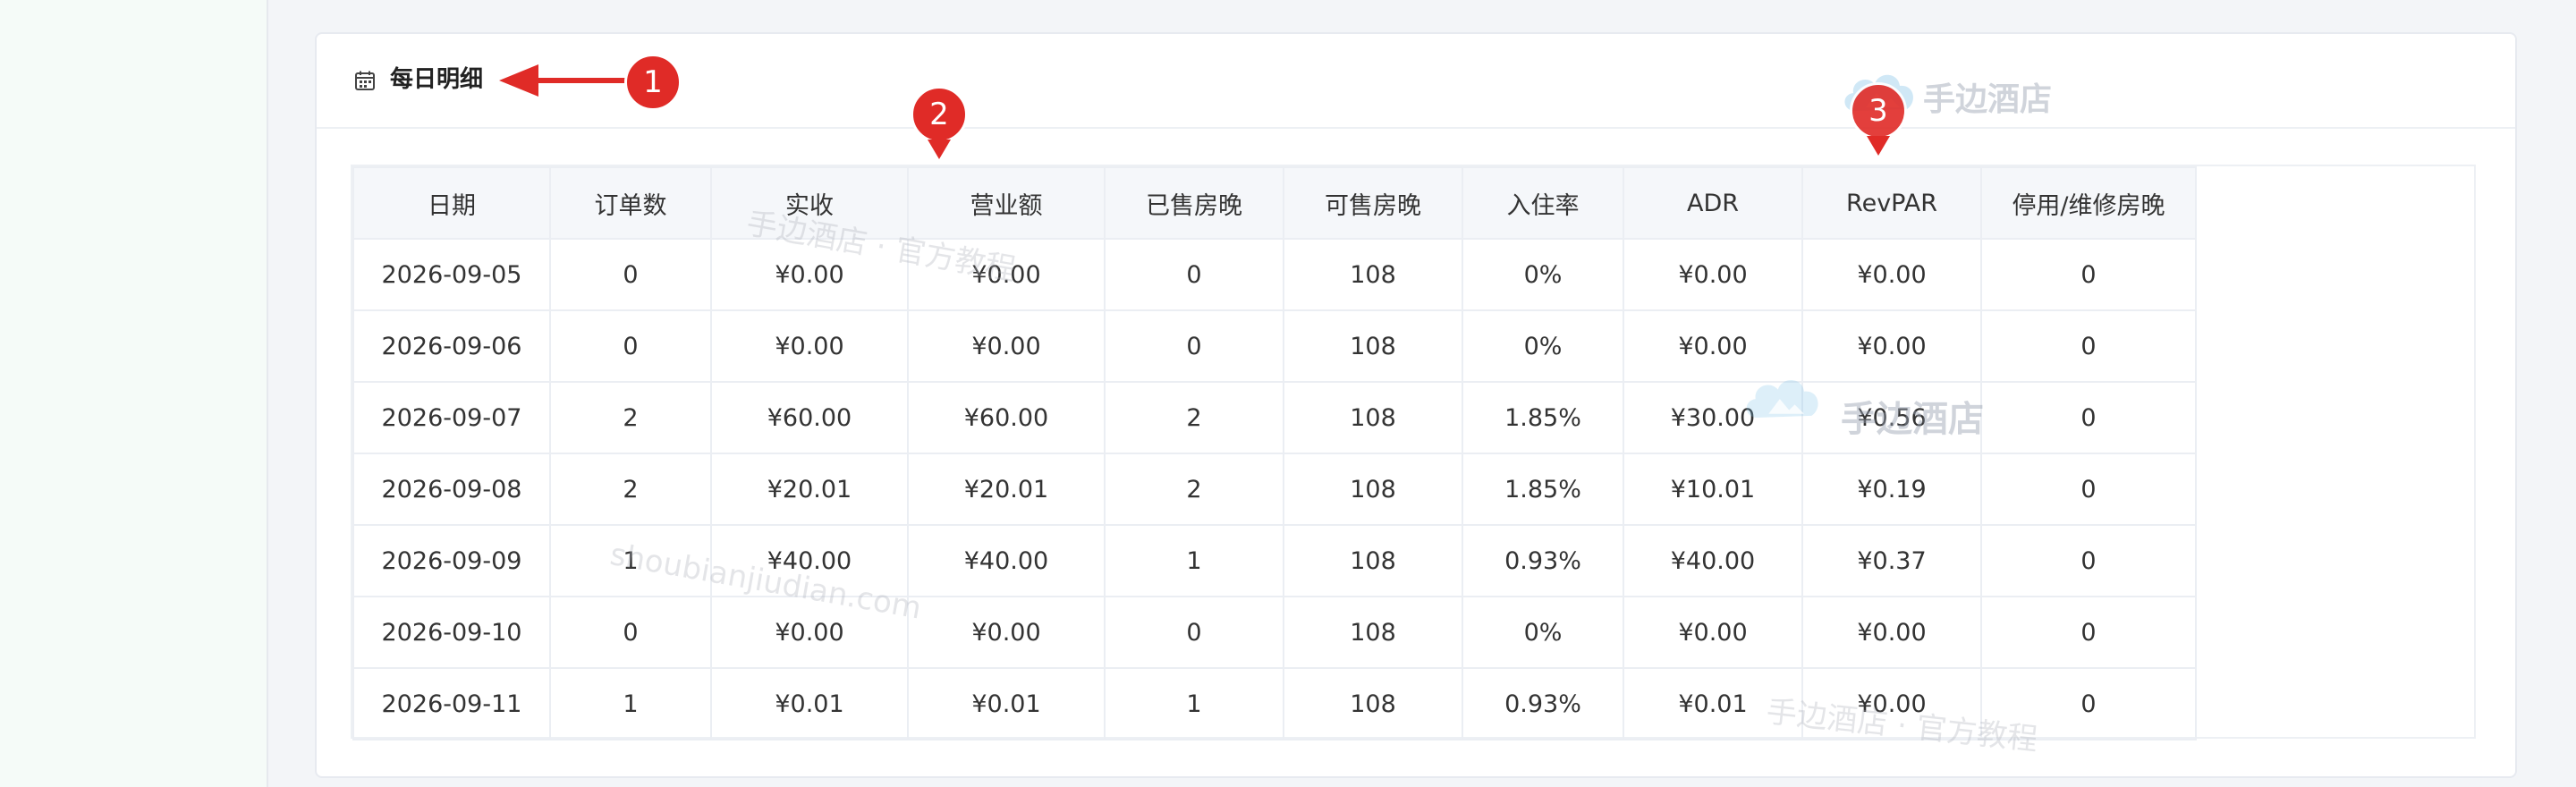  I want to click on left-sidebar-panel, so click(134, 393).